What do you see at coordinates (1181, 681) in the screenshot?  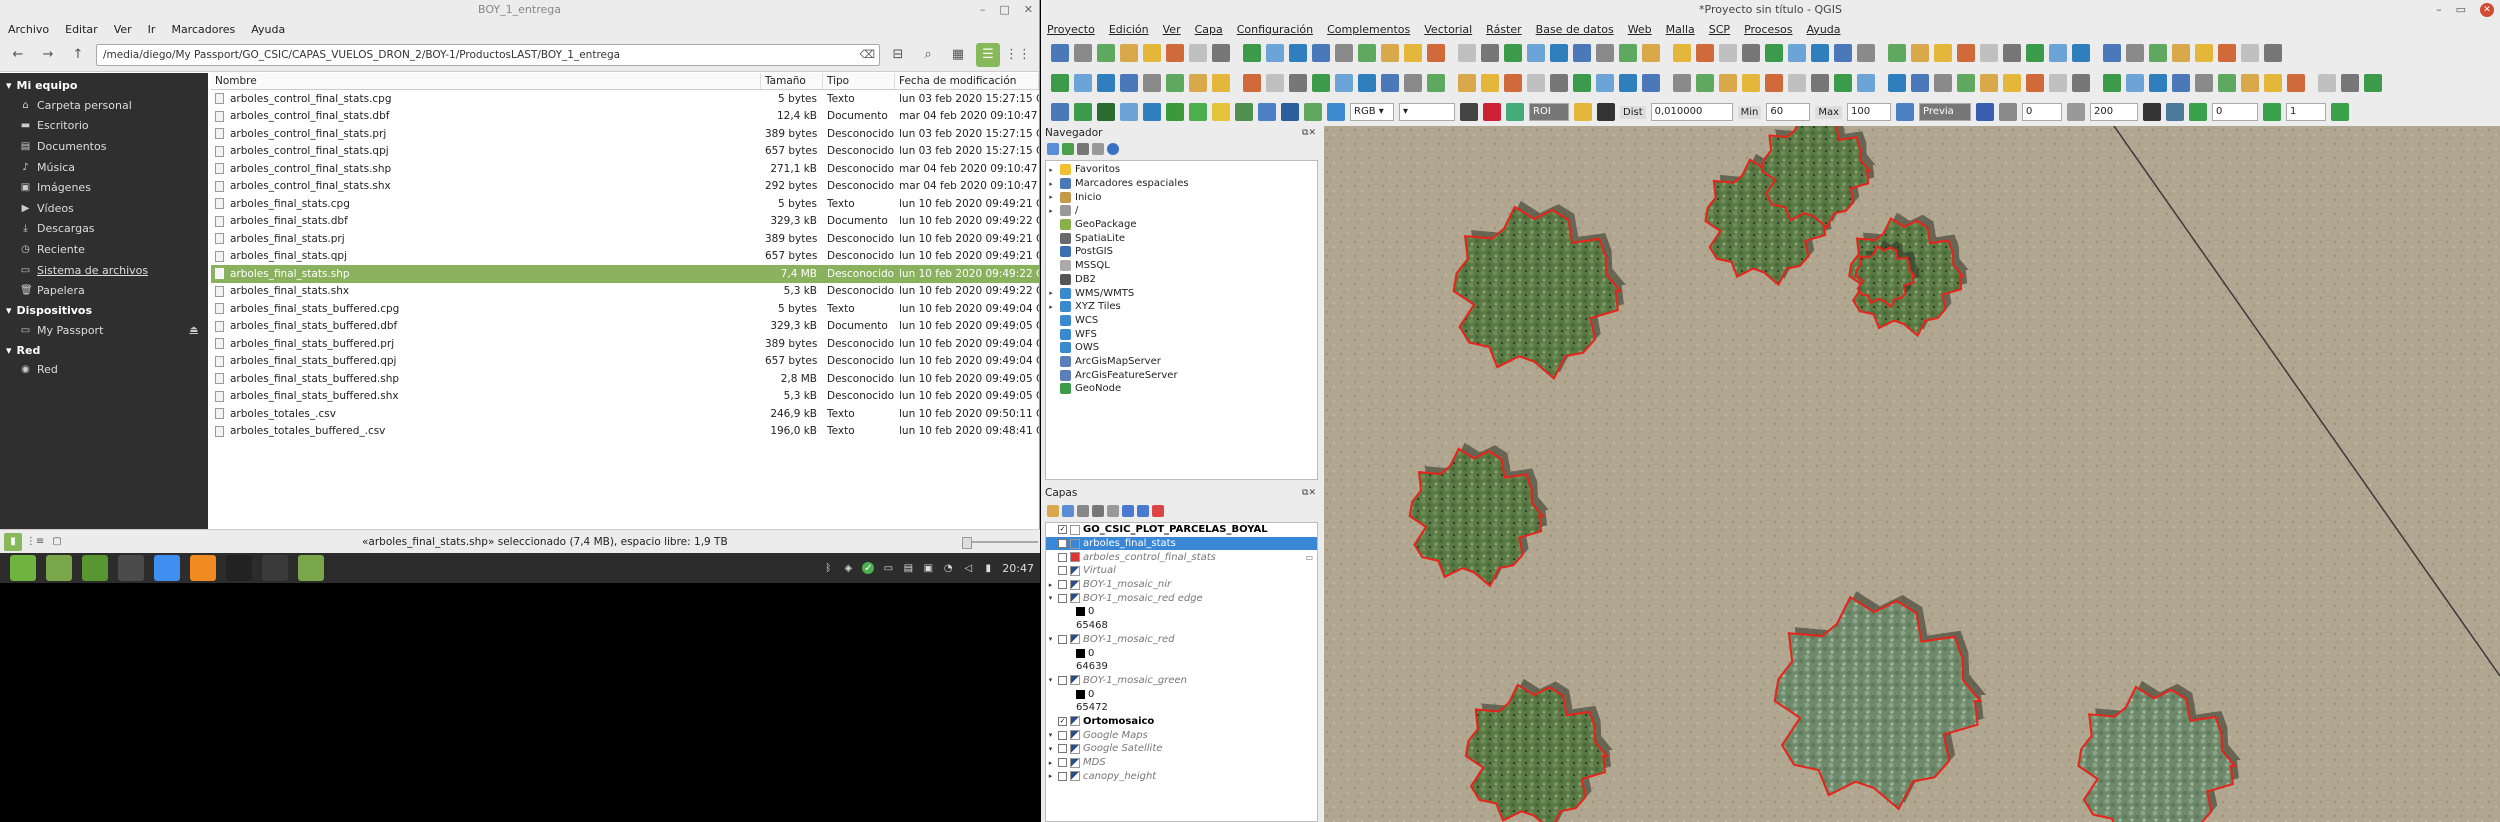 I see `layer-row: ▾ BOY-1_mosaic_green` at bounding box center [1181, 681].